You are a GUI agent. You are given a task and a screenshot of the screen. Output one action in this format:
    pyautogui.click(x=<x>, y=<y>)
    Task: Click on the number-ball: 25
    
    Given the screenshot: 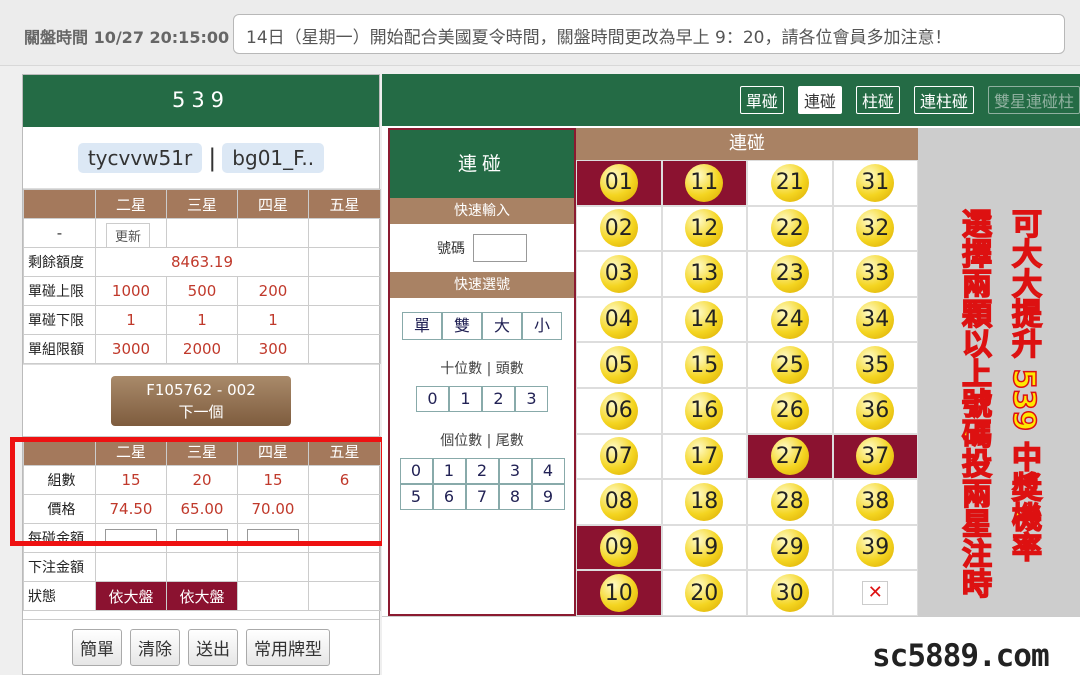 What is the action you would take?
    pyautogui.click(x=789, y=365)
    